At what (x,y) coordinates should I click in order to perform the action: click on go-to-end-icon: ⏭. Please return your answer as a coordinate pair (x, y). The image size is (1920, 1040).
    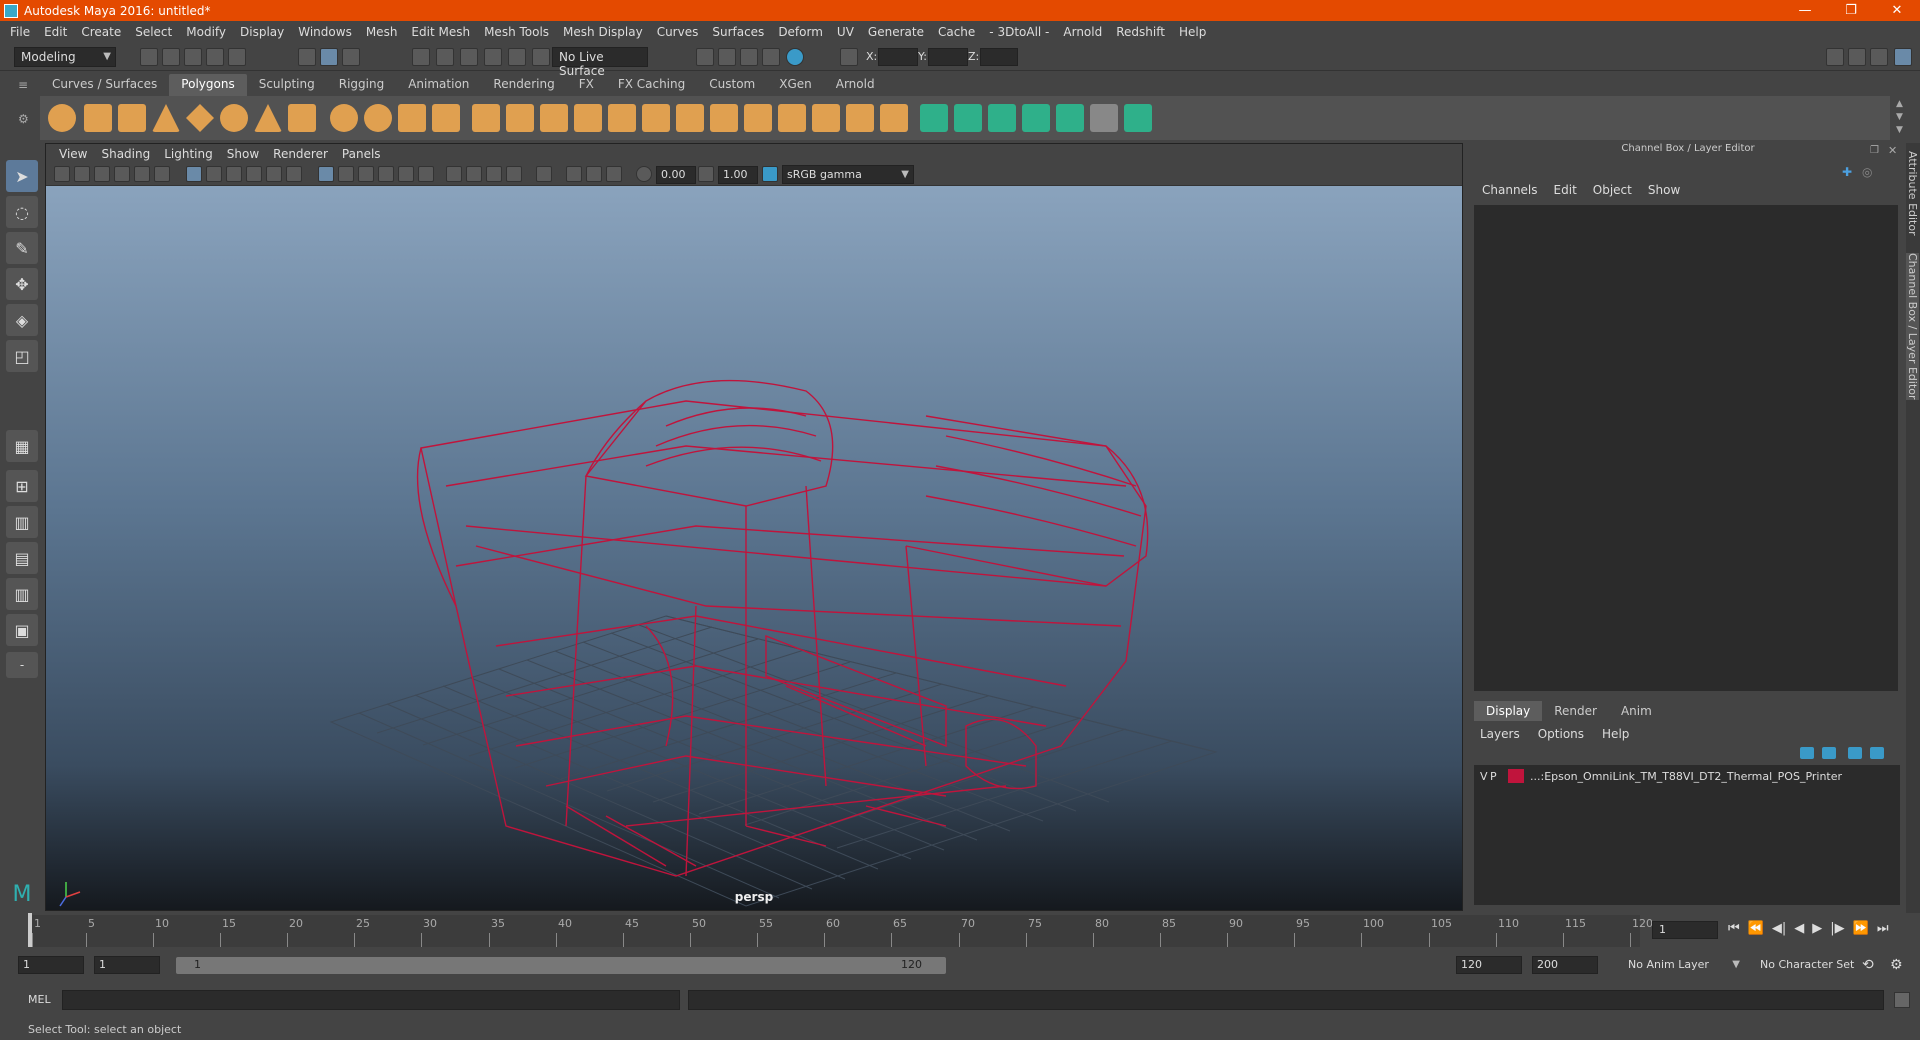
    Looking at the image, I should click on (1883, 928).